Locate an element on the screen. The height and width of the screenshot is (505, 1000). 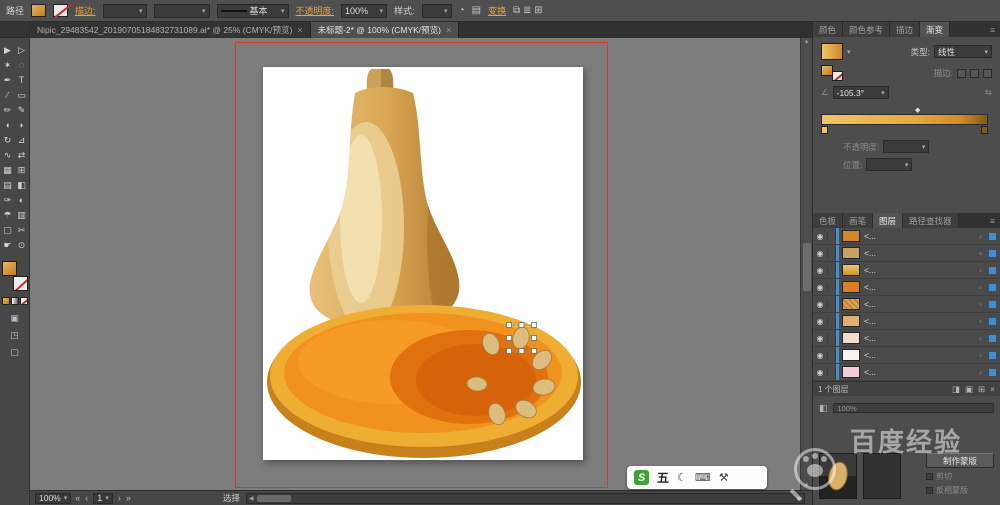
gradient-slider: ◆ is located at coordinates (906, 121).